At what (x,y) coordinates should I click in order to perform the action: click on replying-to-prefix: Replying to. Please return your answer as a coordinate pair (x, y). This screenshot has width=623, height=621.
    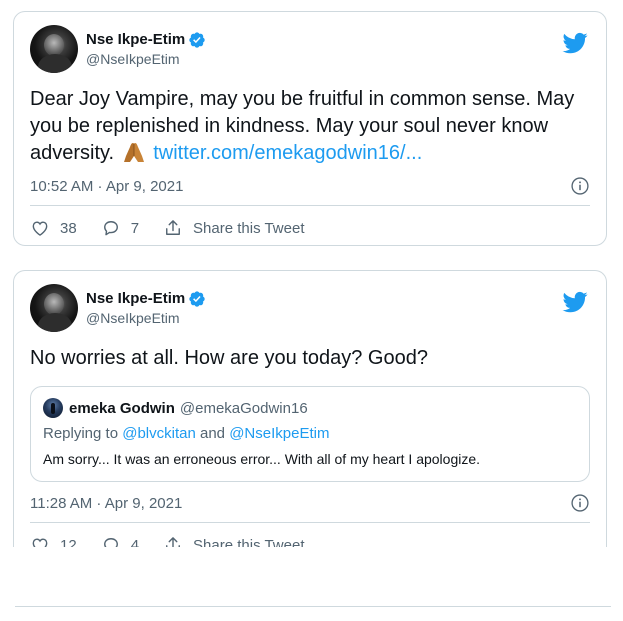
    Looking at the image, I should click on (81, 433).